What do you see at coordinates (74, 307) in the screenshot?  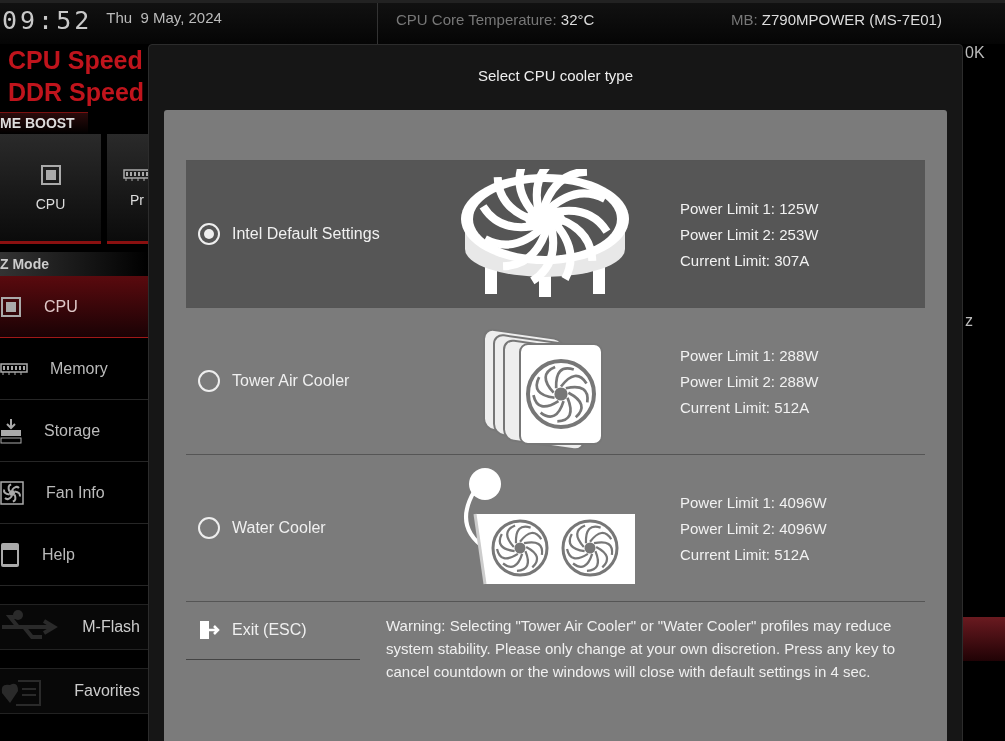 I see `sidebar-item: CPU` at bounding box center [74, 307].